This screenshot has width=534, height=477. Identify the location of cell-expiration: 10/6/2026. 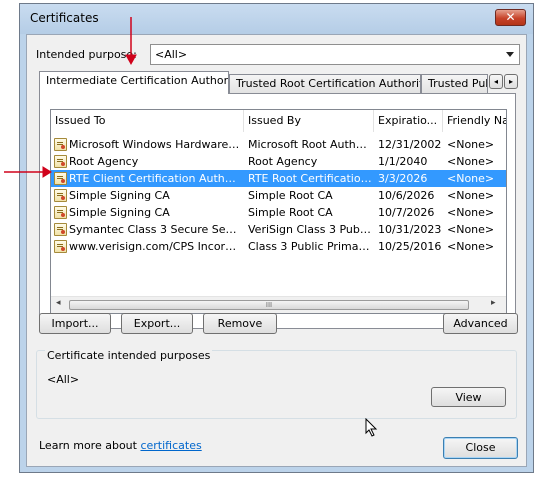
(406, 195).